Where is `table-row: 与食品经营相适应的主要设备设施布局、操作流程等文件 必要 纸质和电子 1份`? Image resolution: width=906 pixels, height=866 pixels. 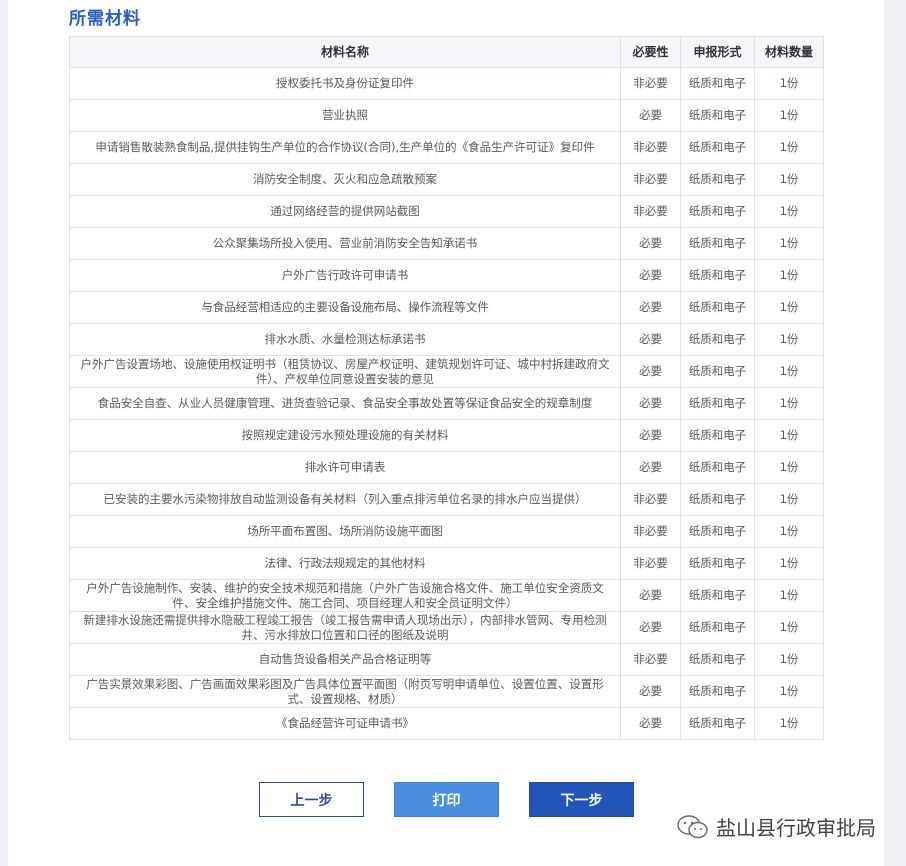 table-row: 与食品经营相适应的主要设备设施布局、操作流程等文件 必要 纸质和电子 1份 is located at coordinates (446, 307).